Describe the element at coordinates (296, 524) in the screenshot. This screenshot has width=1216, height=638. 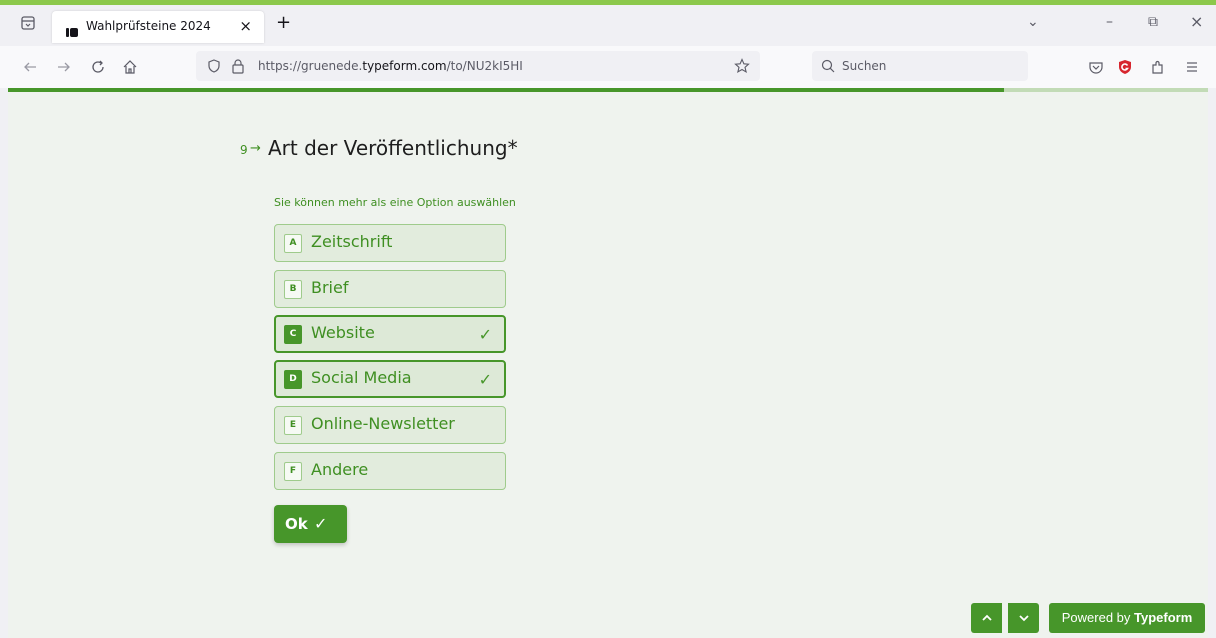
I see `ok-label: Ok` at that location.